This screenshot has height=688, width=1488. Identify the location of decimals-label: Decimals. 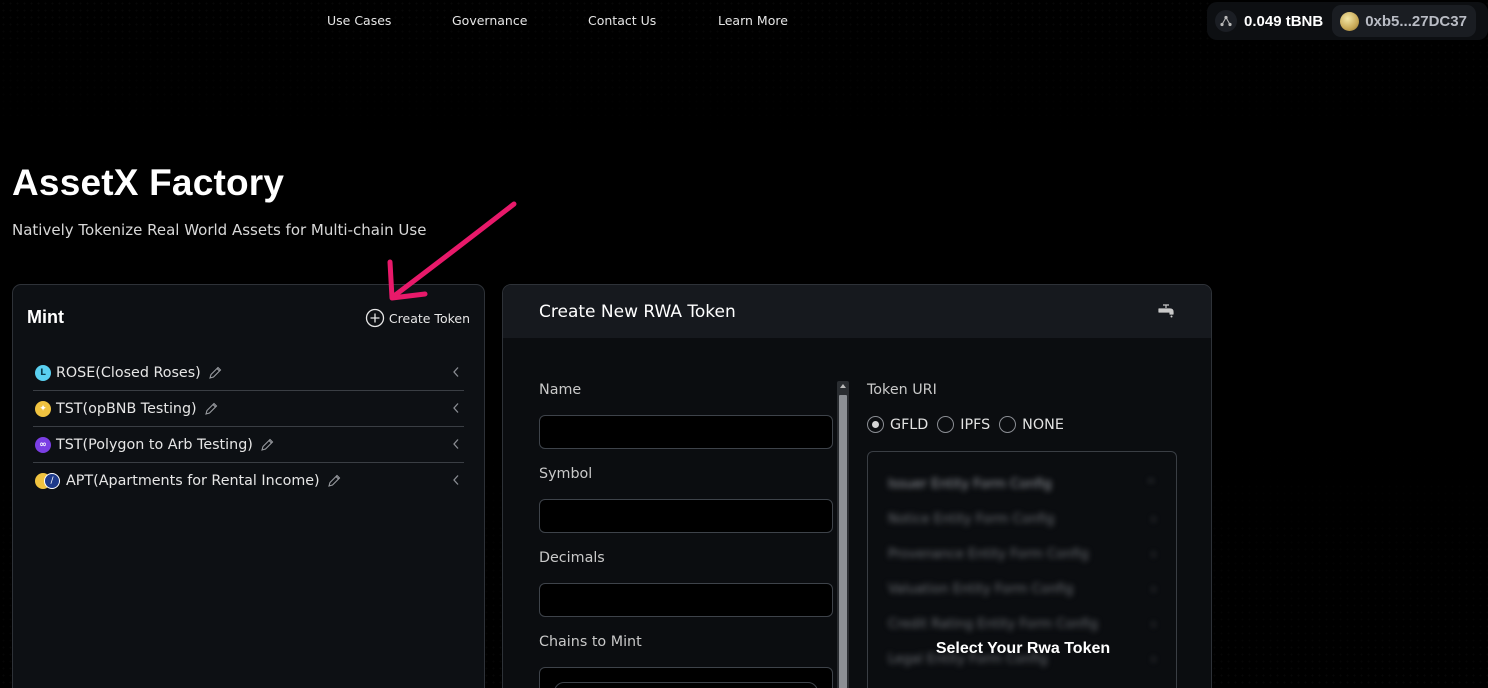
(572, 558).